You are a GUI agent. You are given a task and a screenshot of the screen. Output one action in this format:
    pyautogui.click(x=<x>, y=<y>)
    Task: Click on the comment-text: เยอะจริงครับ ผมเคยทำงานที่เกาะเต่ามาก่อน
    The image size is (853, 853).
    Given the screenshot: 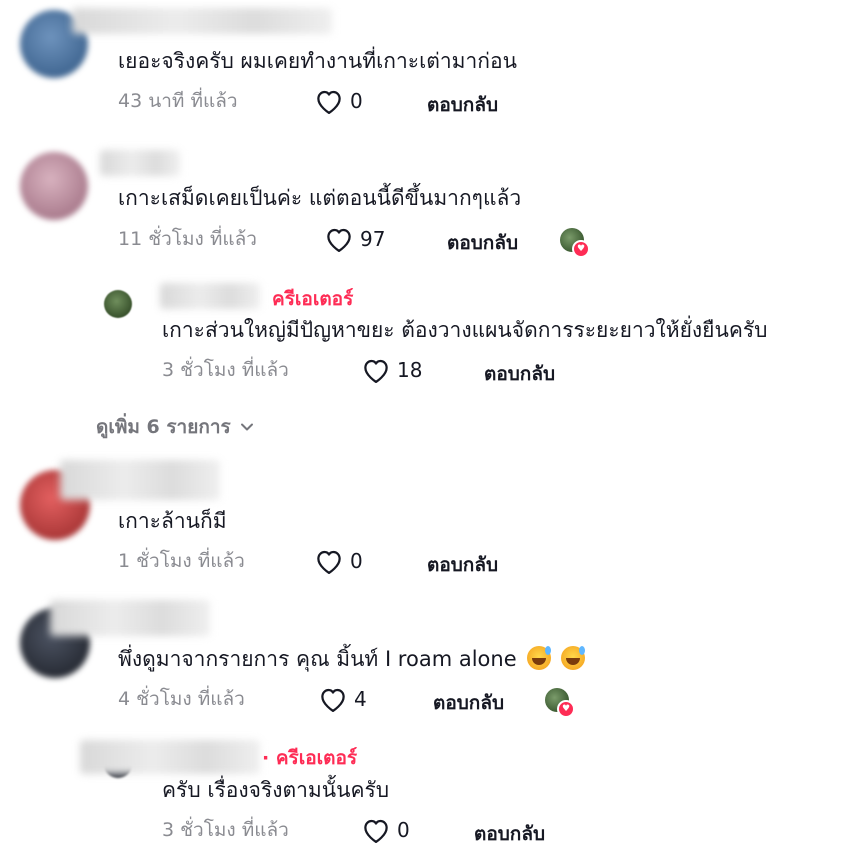 What is the action you would take?
    pyautogui.click(x=317, y=61)
    